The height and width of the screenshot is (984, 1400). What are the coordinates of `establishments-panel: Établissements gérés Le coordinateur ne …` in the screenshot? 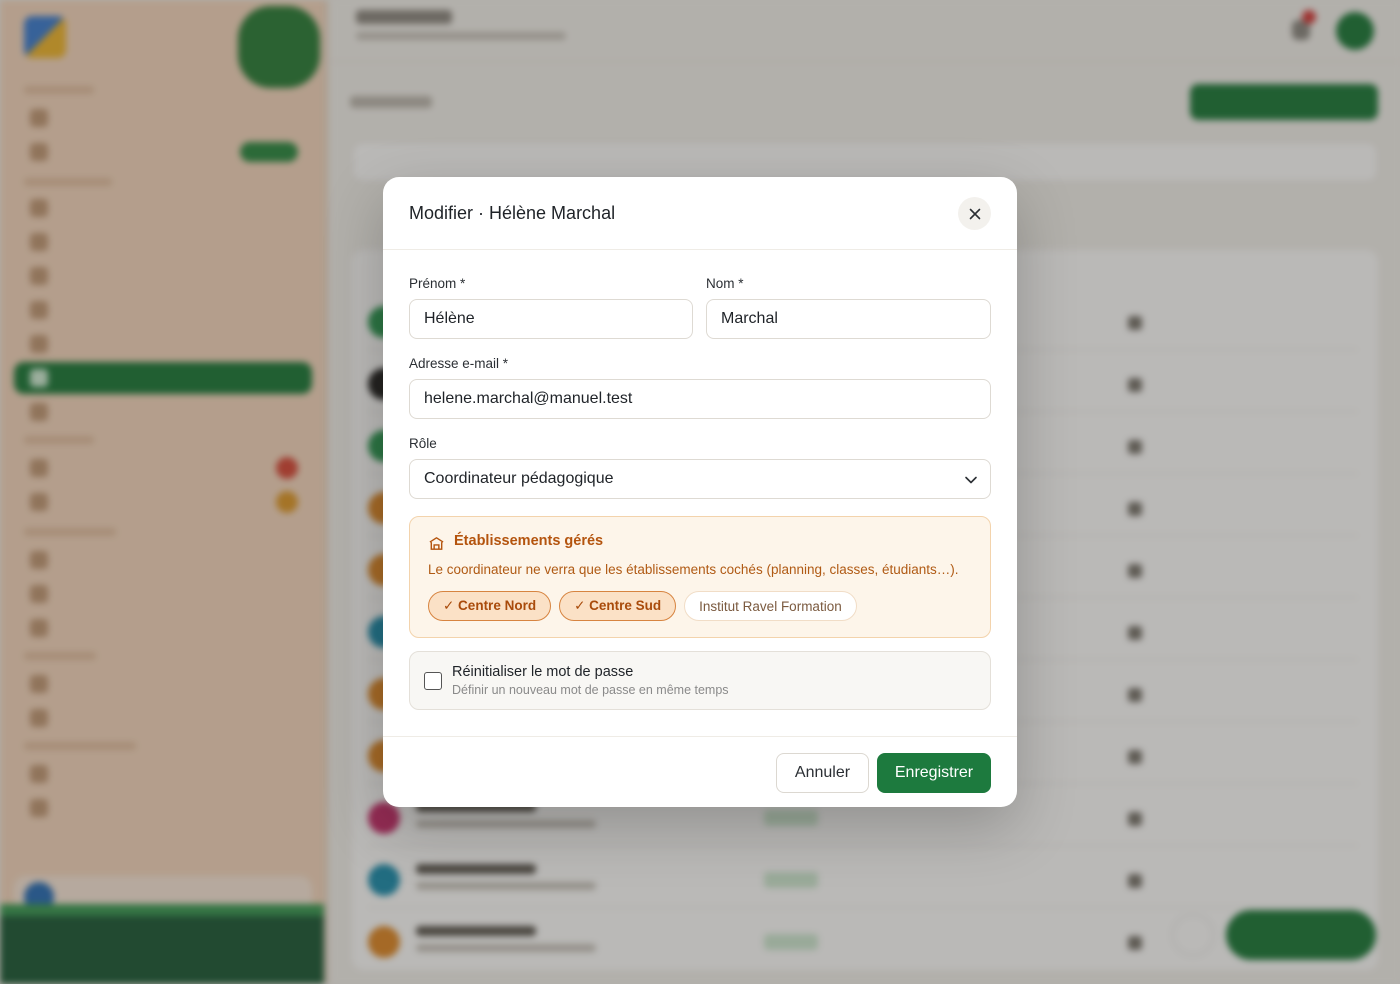 It's located at (700, 577).